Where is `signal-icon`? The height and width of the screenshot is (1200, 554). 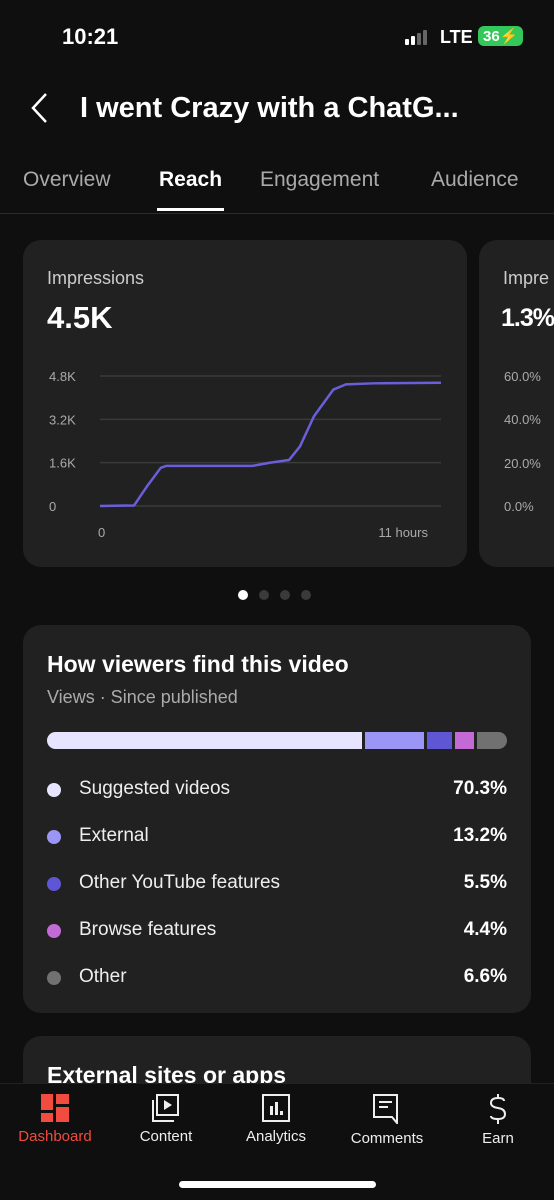
signal-icon is located at coordinates (416, 37).